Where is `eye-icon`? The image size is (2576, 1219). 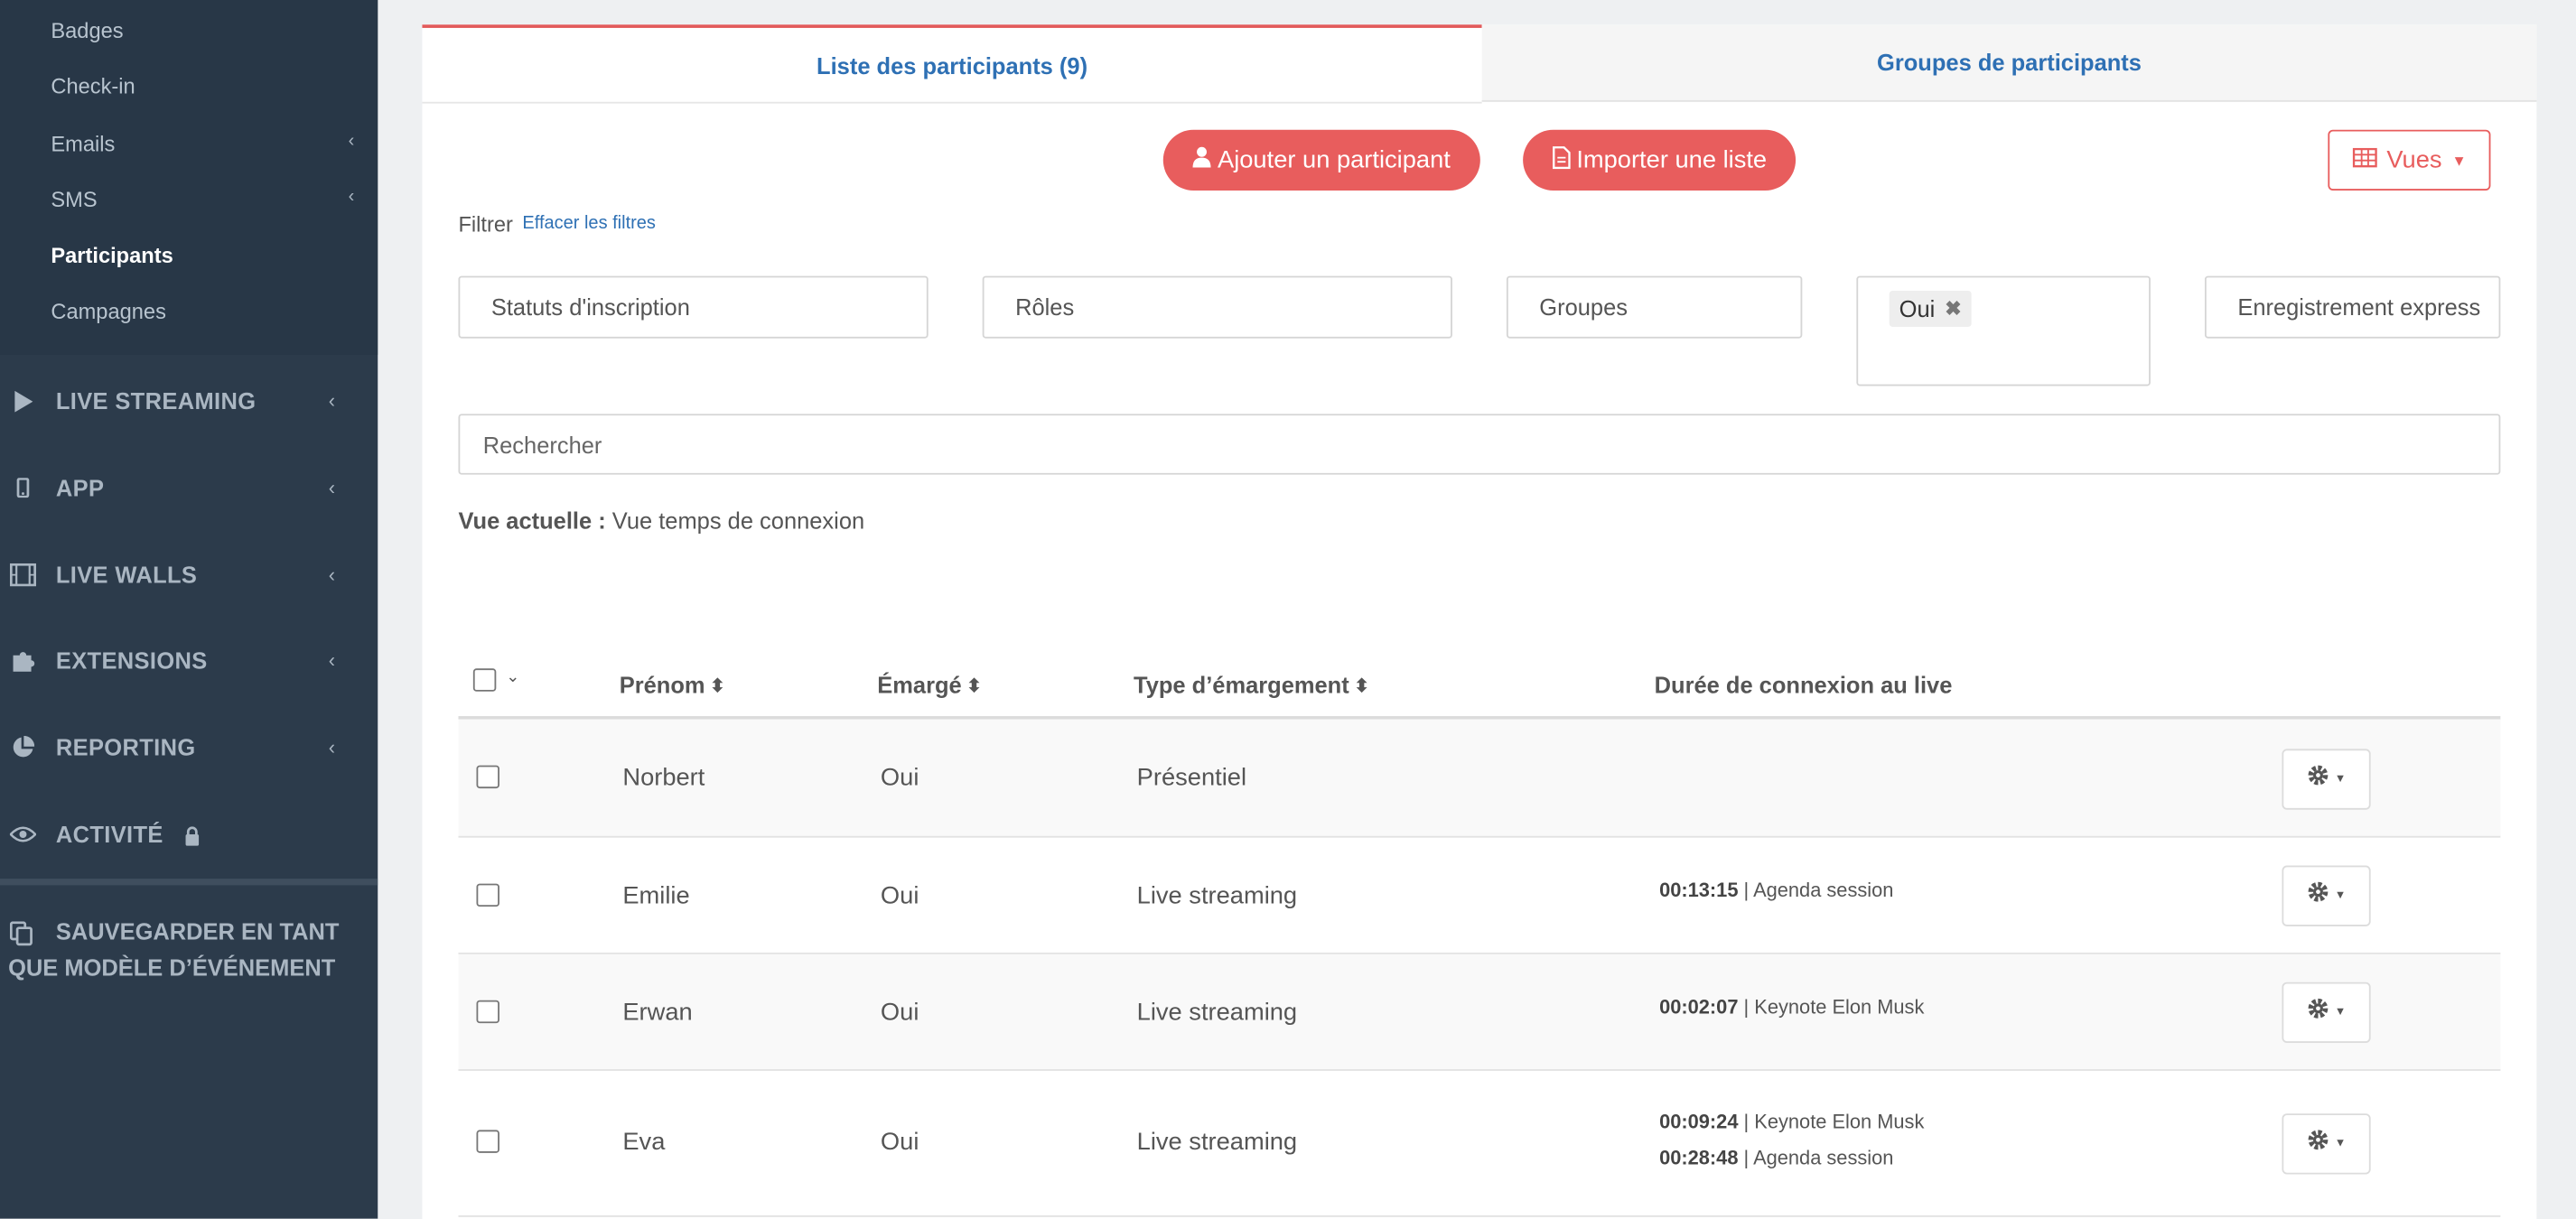 eye-icon is located at coordinates (23, 834).